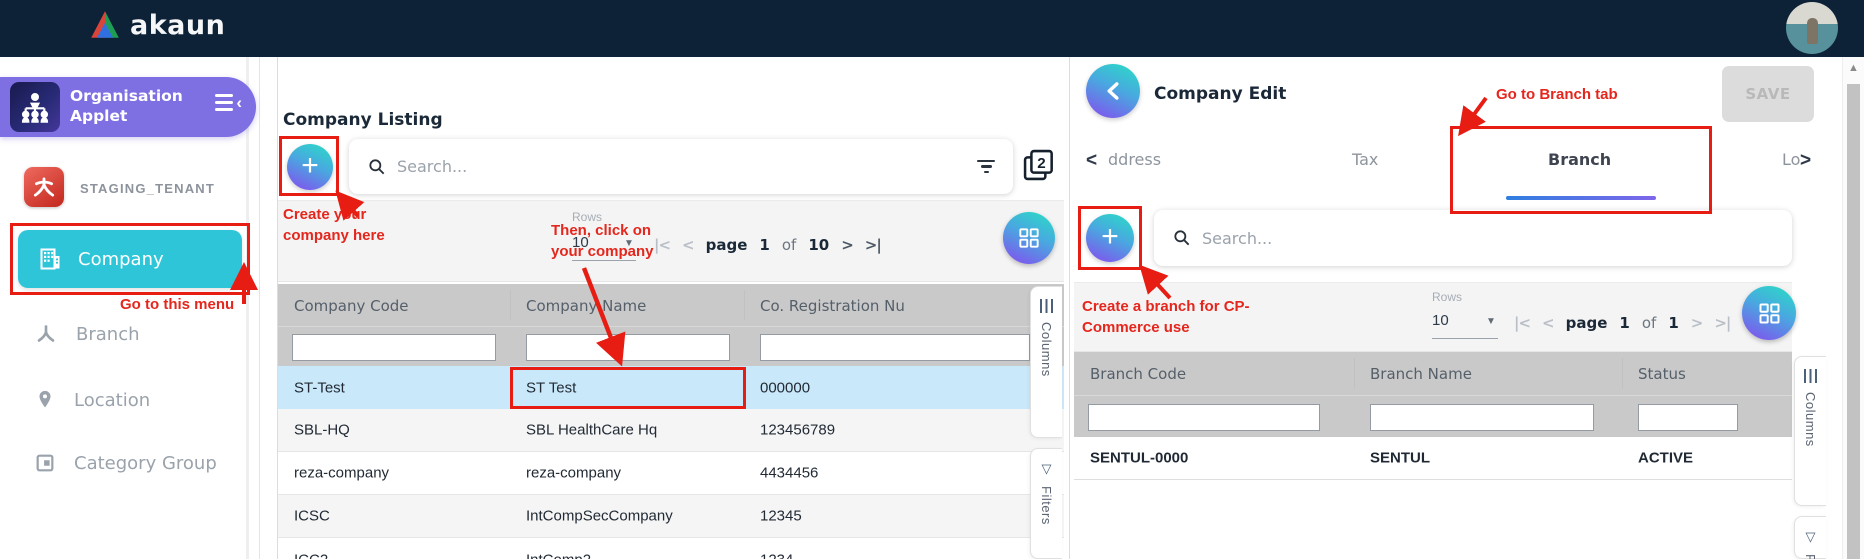 The image size is (1864, 559). Describe the element at coordinates (895, 347) in the screenshot. I see `filter-co-registration` at that location.